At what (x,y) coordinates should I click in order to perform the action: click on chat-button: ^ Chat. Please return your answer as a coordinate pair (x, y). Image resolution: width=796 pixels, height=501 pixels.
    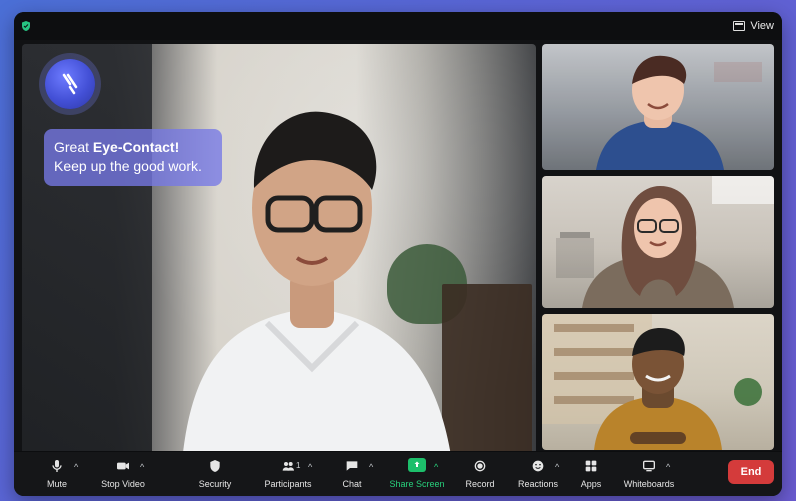
    Looking at the image, I should click on (353, 475).